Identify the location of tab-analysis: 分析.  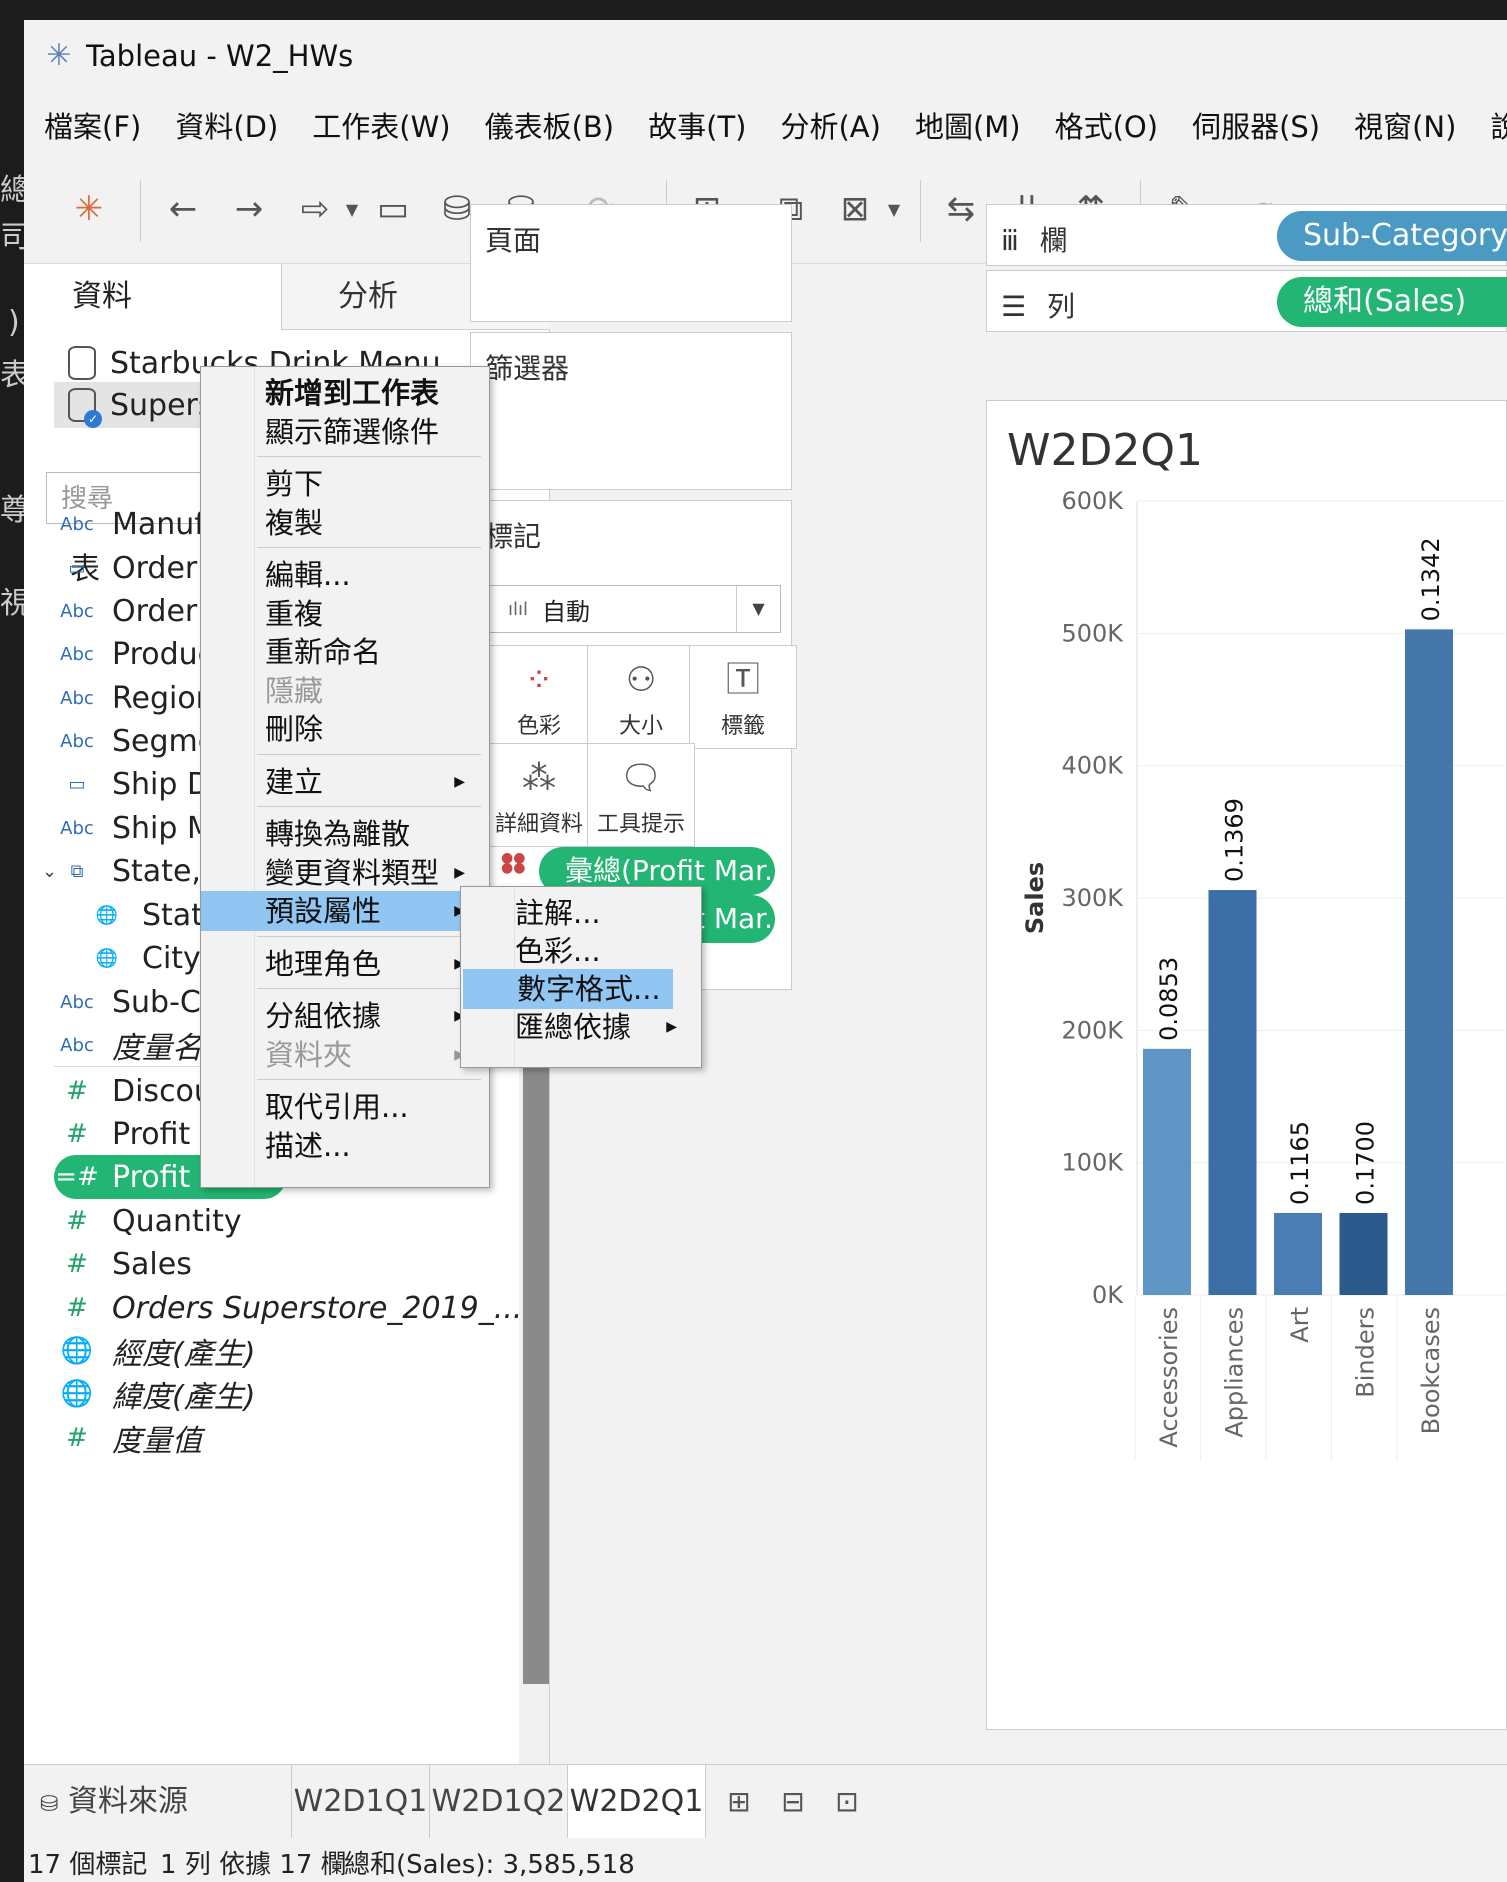
(392, 297).